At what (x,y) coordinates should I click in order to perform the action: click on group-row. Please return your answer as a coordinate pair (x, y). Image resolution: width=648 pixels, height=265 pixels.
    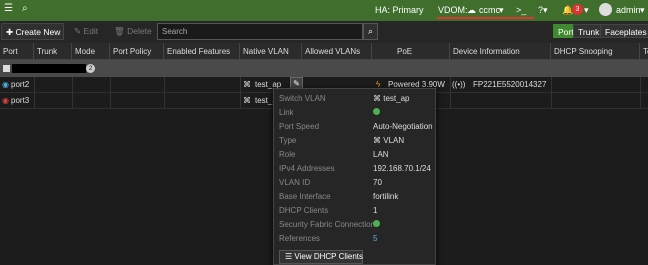
    Looking at the image, I should click on (324, 68).